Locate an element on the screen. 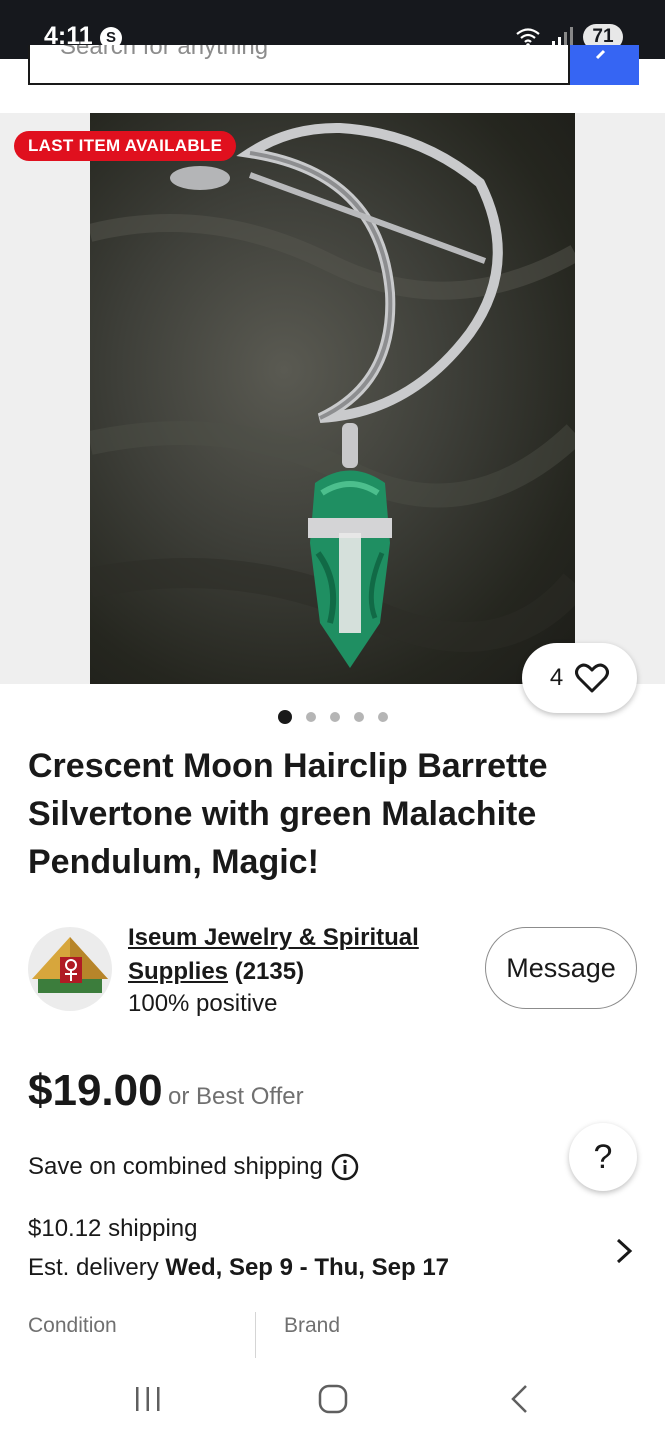 The image size is (665, 1440). shipping-cost: $10.12 shipping is located at coordinates (113, 1228).